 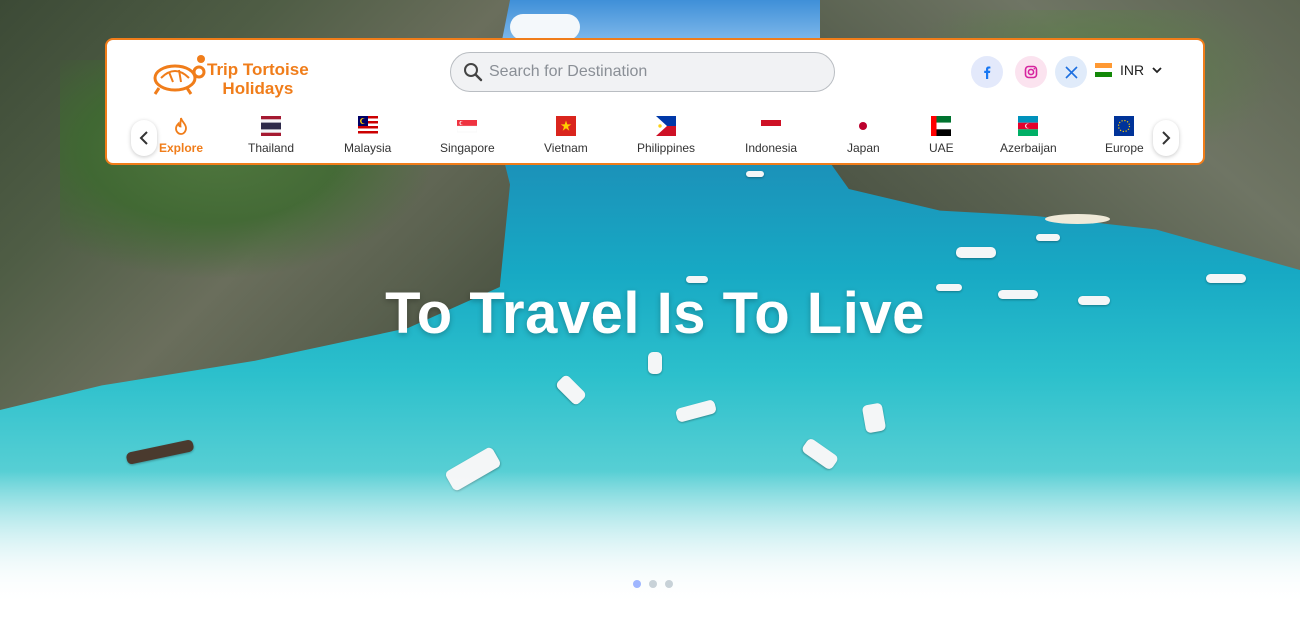 I want to click on dest-label: Singapore, so click(x=467, y=148).